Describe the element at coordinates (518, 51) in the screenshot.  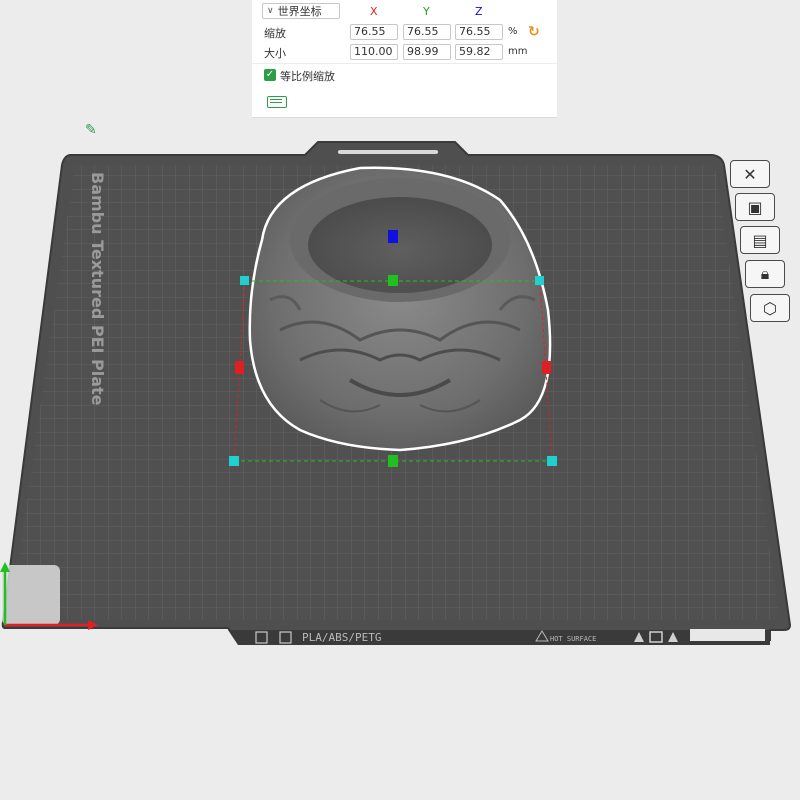
I see `size-unit: mm` at that location.